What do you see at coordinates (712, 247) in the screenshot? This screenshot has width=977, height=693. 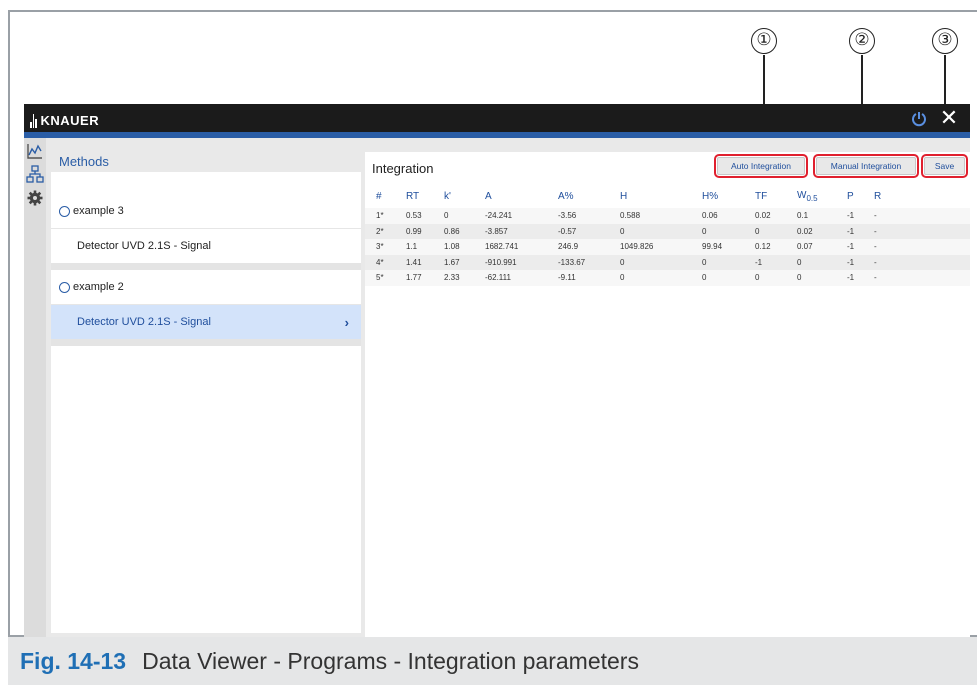 I see `table-cell: 99.94` at bounding box center [712, 247].